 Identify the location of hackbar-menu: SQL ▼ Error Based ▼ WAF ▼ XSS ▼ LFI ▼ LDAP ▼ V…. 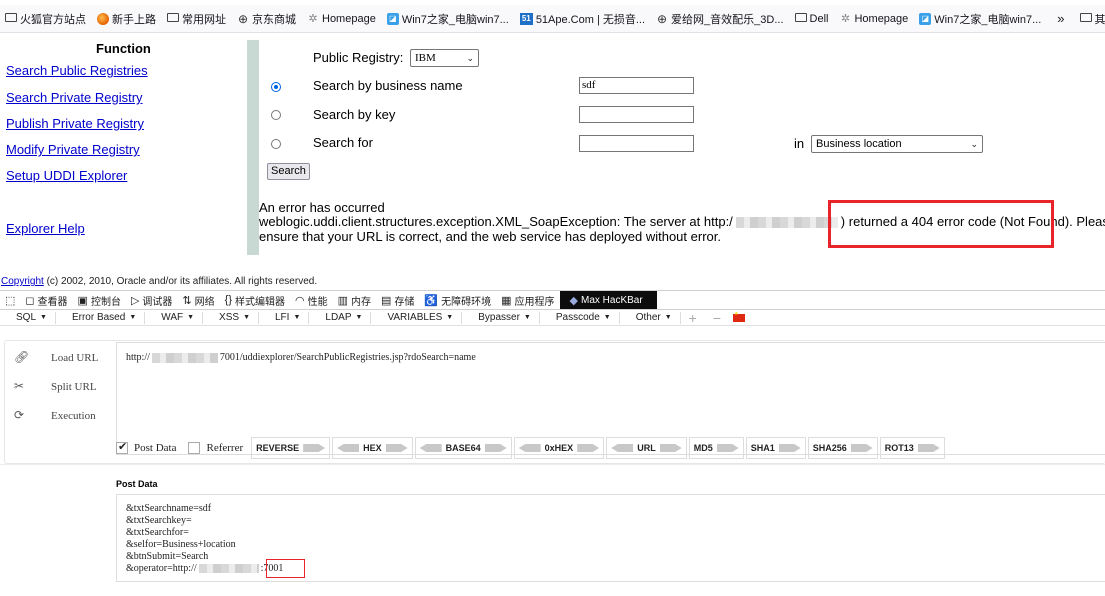
(552, 318).